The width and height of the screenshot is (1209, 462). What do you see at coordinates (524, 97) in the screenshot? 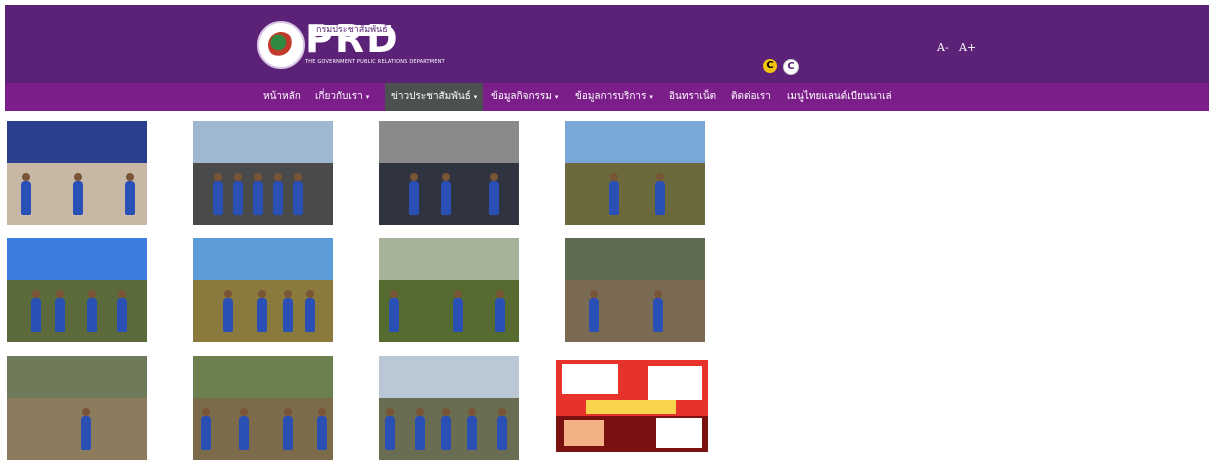
I see `nav-item-activities: ข้อมูลกิจกรรม ▾` at bounding box center [524, 97].